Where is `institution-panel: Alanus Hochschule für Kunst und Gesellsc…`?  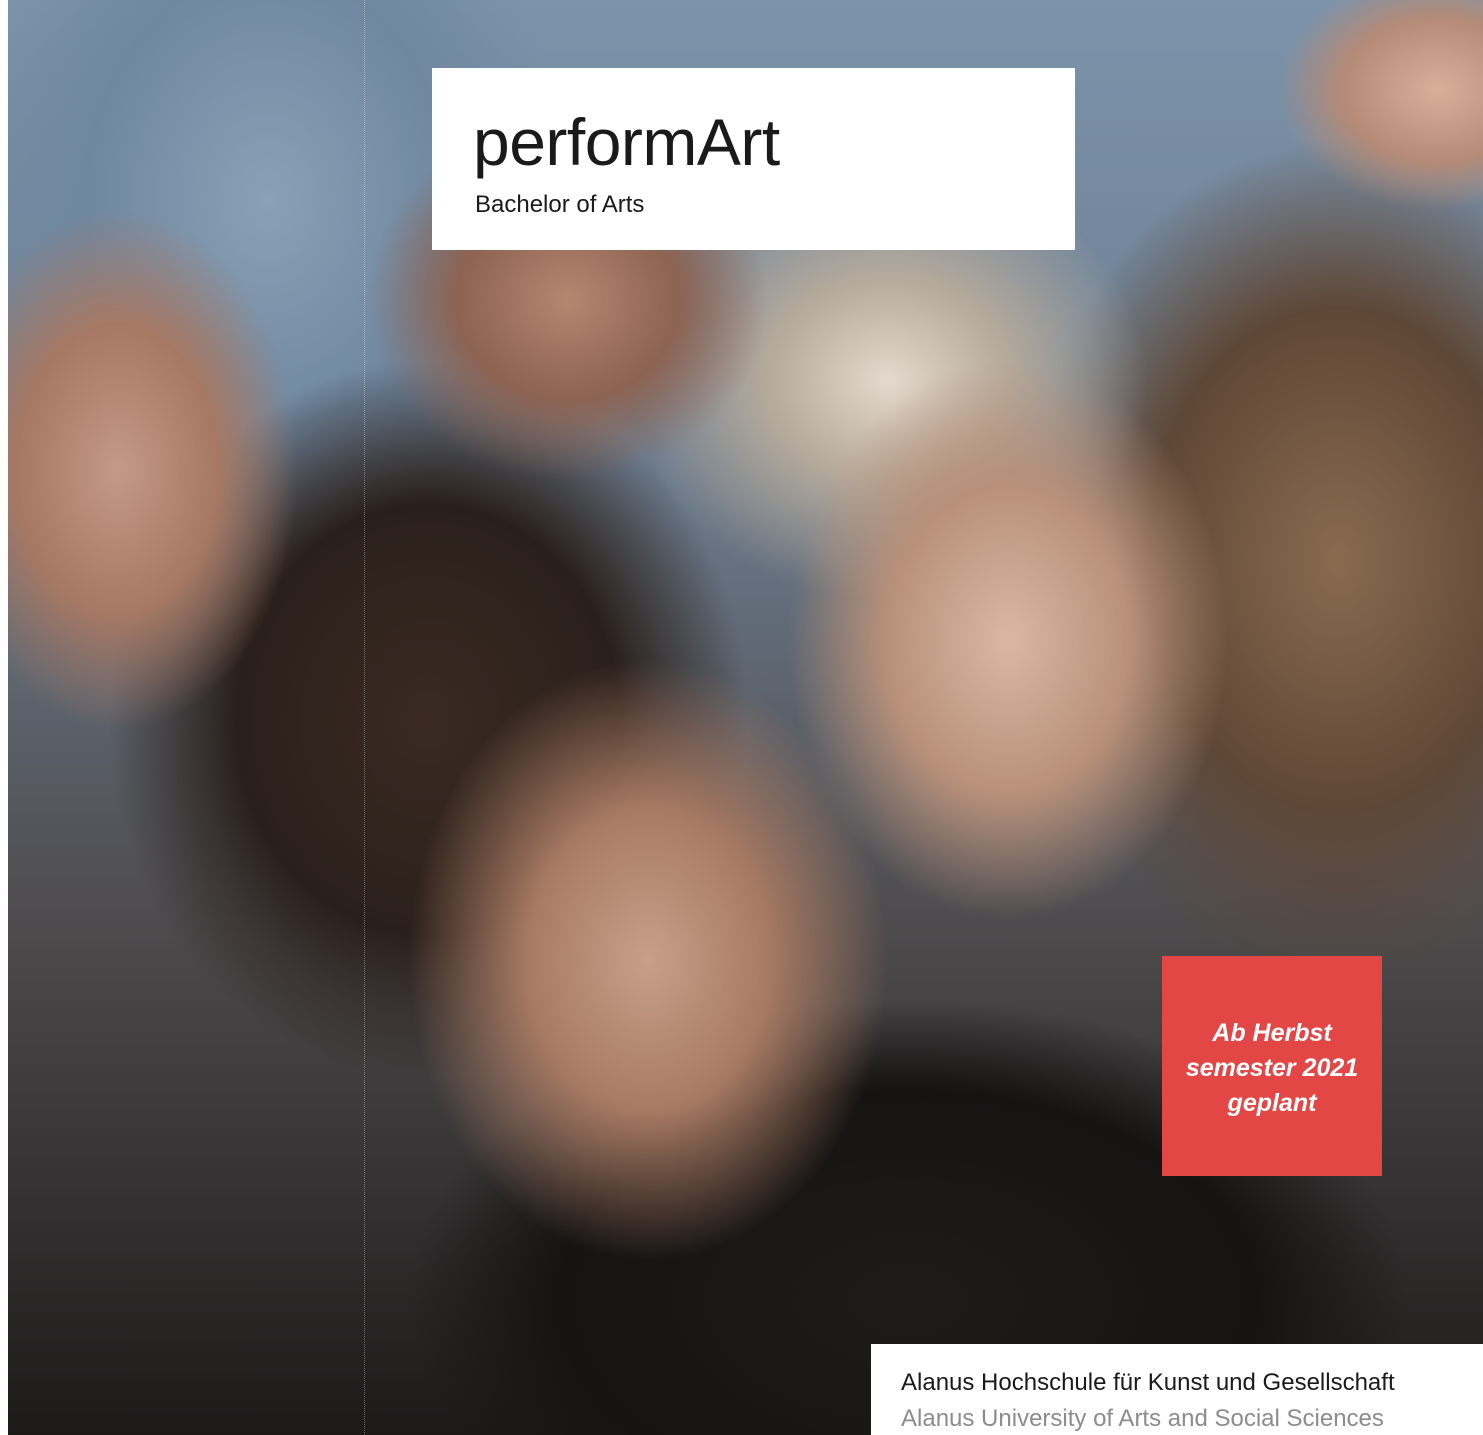
institution-panel: Alanus Hochschule für Kunst und Gesellsc… is located at coordinates (1177, 1389).